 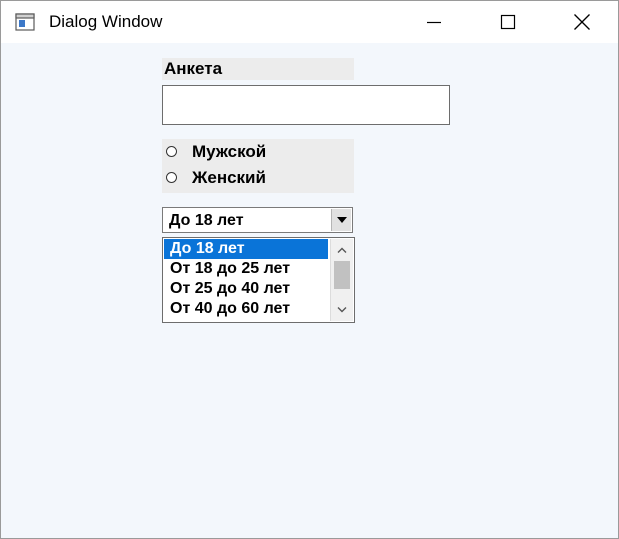 What do you see at coordinates (258, 69) in the screenshot?
I see `form-label-box: Анкета` at bounding box center [258, 69].